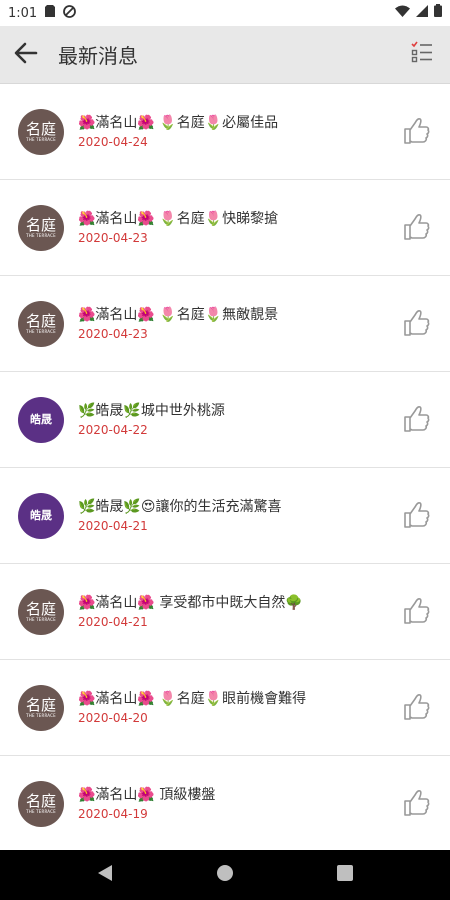 The height and width of the screenshot is (900, 450). Describe the element at coordinates (264, 323) in the screenshot. I see `message-text: 🌺滿名山🌺 🌷名庭🌷無敵靚景 2020-04-23` at that location.